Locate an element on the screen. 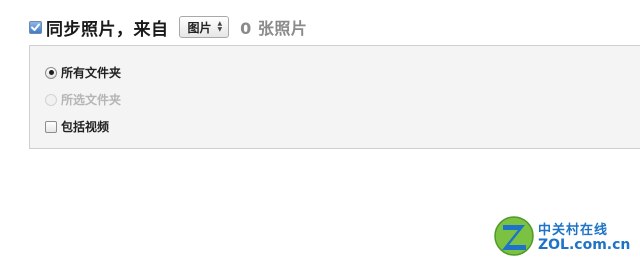 The image size is (640, 268). all-folders-option: 所有文件夹 is located at coordinates (83, 72).